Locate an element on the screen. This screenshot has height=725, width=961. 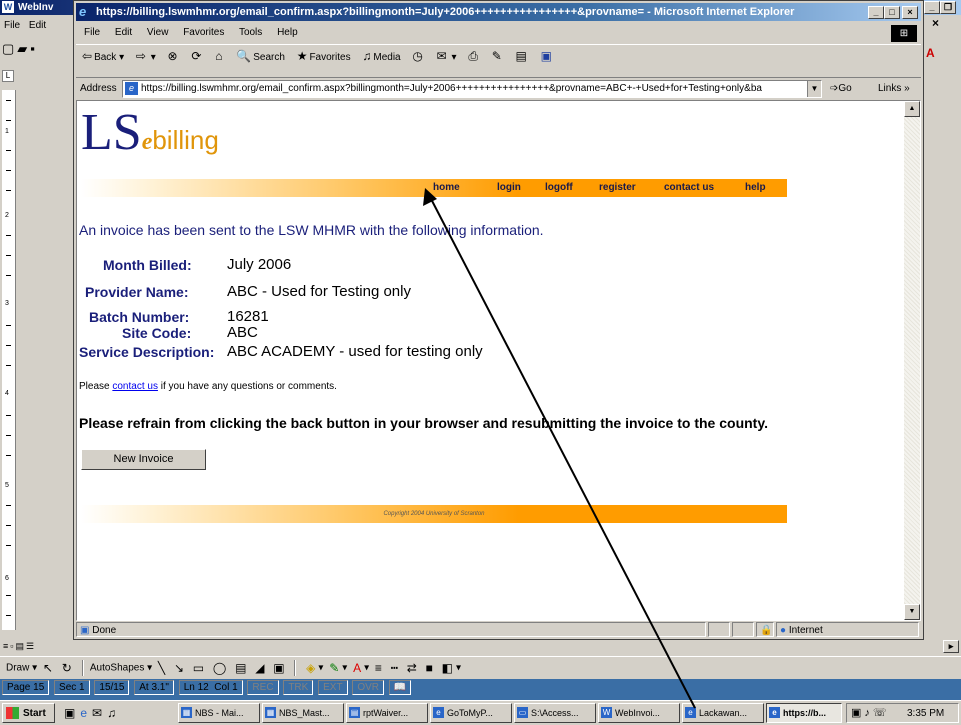
refresh-button: ⟳ is located at coordinates (197, 57).